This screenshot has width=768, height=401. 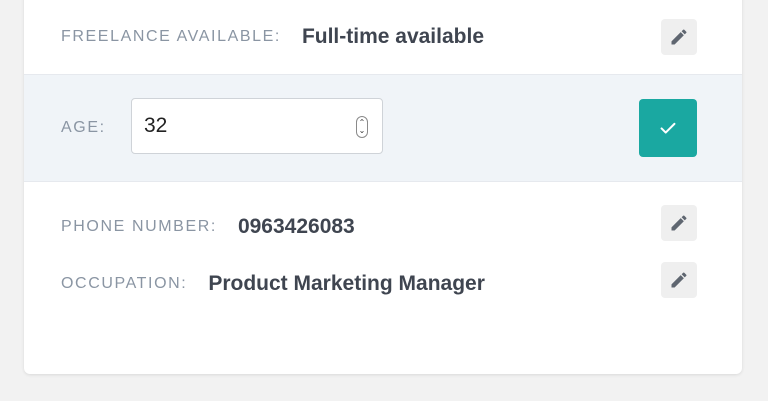 I want to click on phone-row: PHONE NUMBER: 0963426083, so click(x=383, y=227).